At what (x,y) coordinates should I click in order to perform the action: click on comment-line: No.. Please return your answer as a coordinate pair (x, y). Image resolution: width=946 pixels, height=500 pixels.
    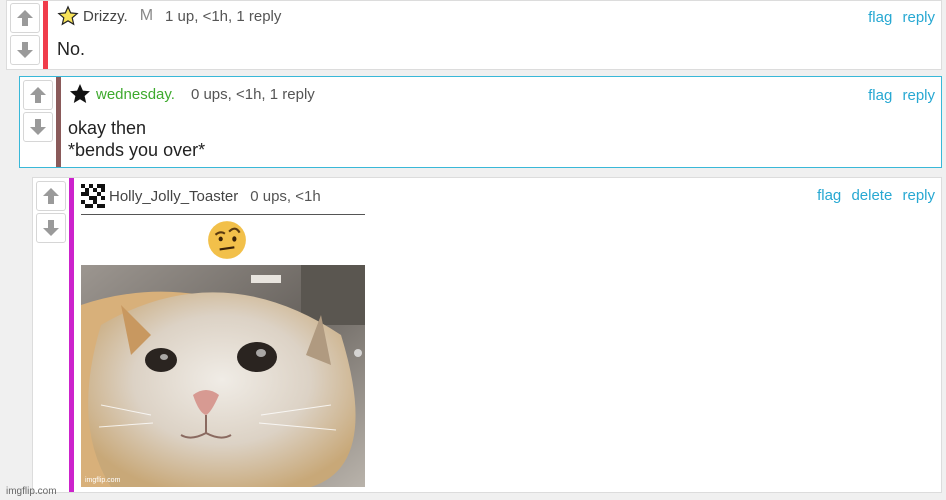
    Looking at the image, I should click on (71, 49).